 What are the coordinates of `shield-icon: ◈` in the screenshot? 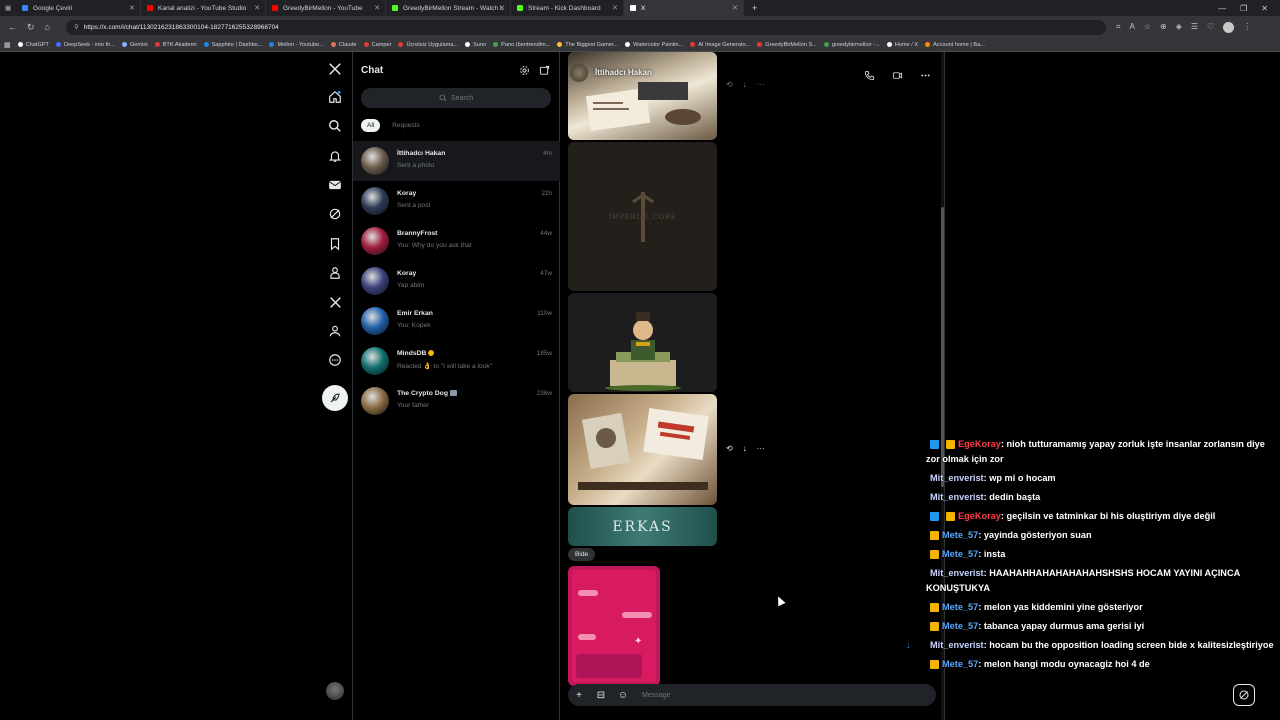 It's located at (1179, 27).